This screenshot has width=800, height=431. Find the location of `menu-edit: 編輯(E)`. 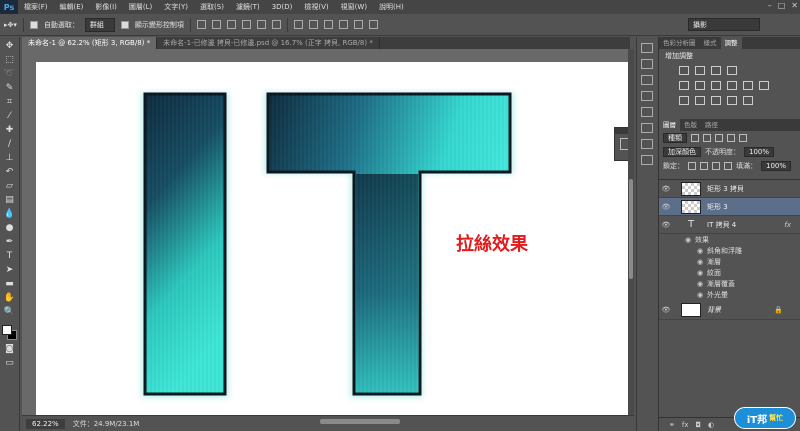

menu-edit: 編輯(E) is located at coordinates (72, 7).